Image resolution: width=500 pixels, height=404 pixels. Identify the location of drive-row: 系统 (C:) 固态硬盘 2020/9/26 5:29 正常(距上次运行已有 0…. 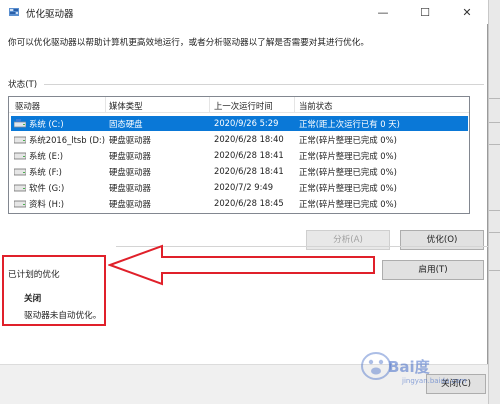
(239, 123).